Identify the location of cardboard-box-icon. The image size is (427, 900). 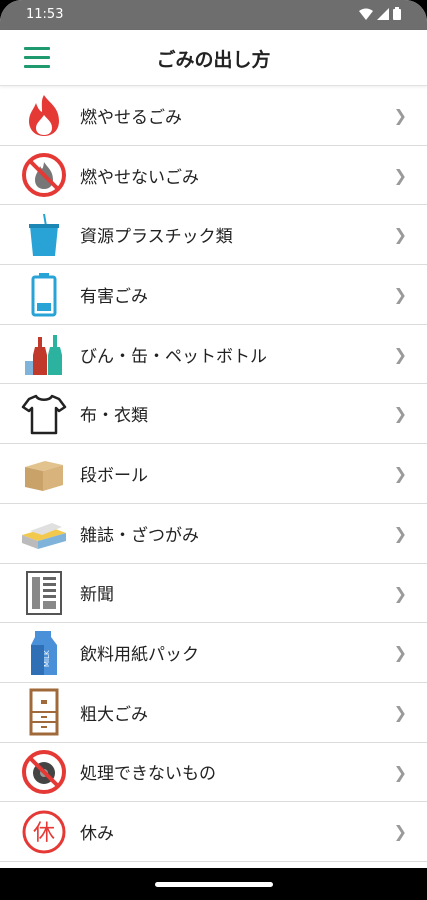
(44, 473).